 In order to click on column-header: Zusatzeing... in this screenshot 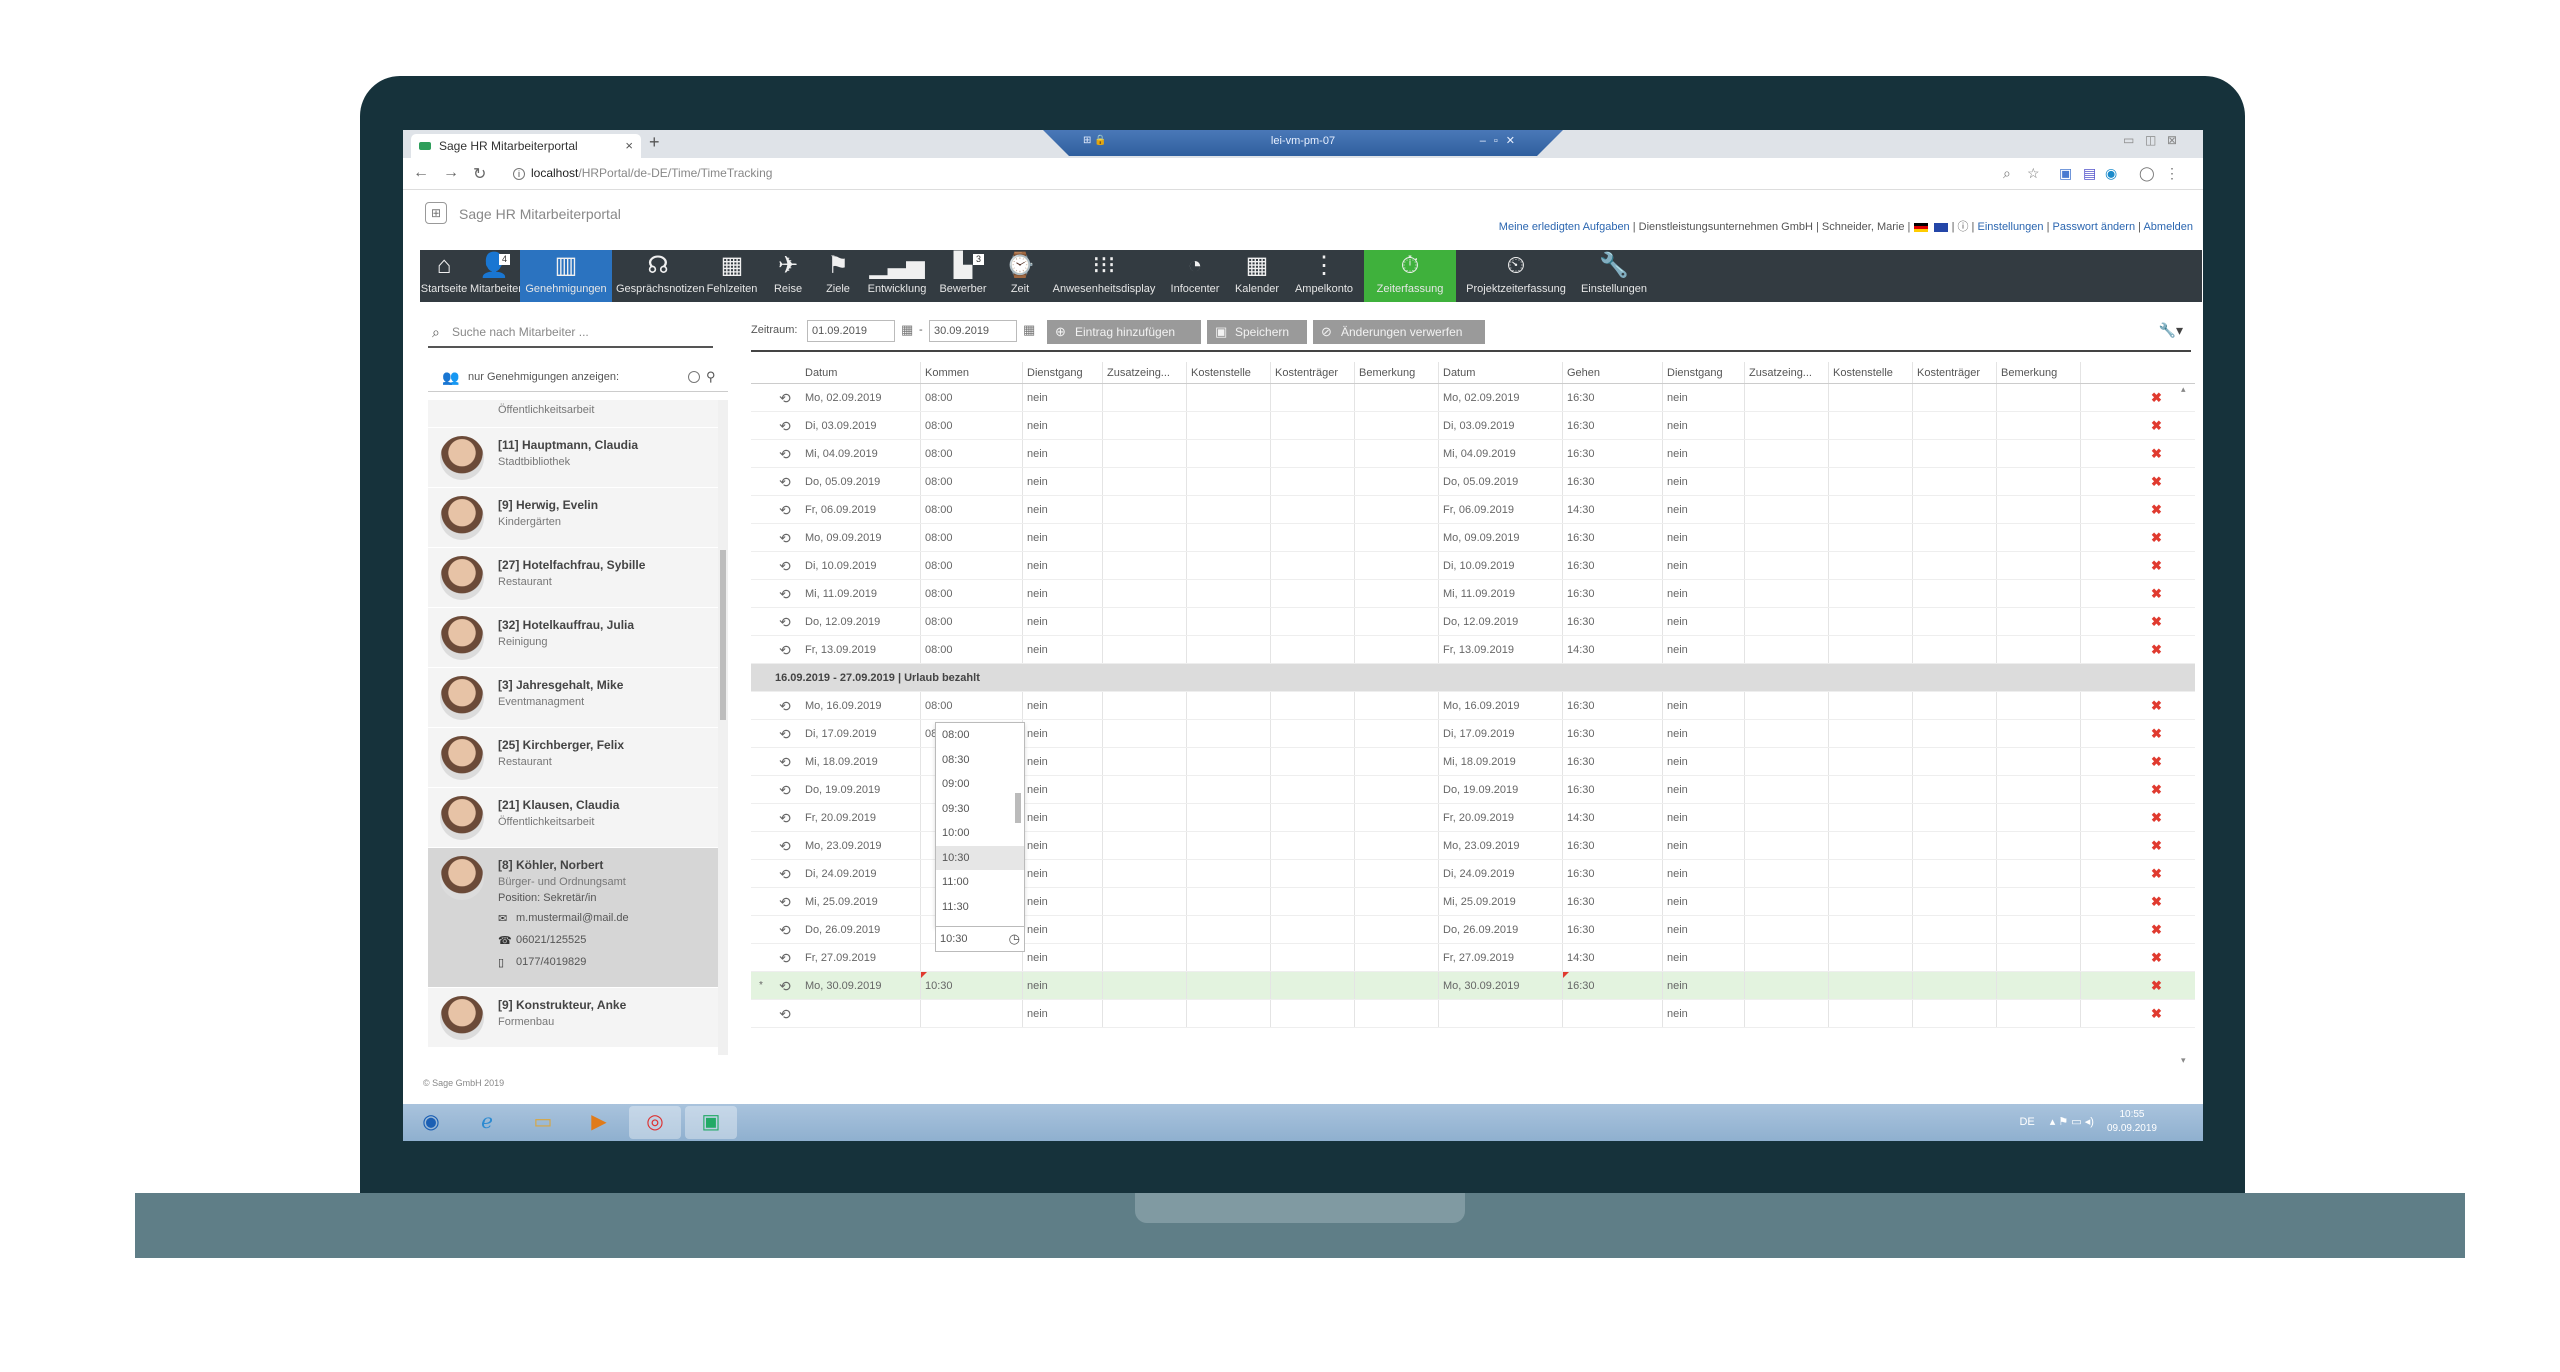, I will do `click(1787, 372)`.